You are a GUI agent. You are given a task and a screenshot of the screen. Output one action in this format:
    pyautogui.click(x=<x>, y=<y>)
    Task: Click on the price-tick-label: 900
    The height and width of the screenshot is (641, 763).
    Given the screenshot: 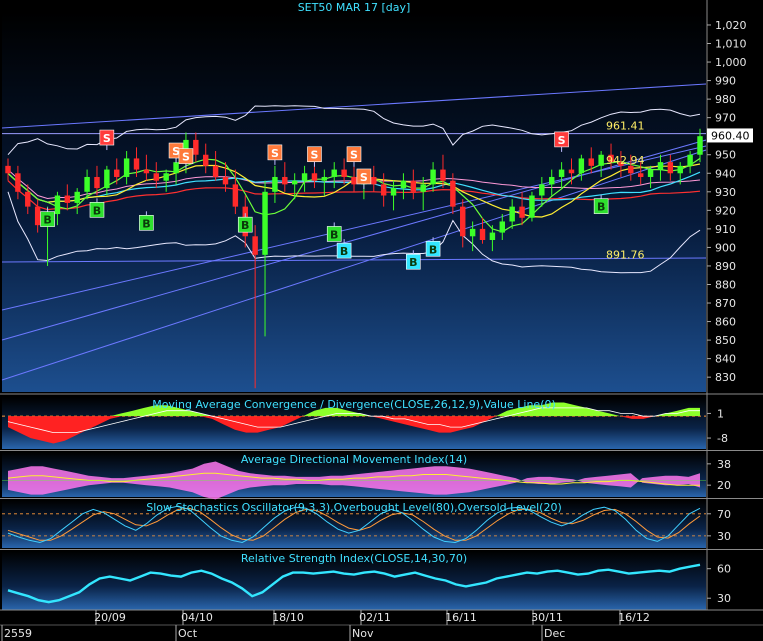 What is the action you would take?
    pyautogui.click(x=725, y=247)
    